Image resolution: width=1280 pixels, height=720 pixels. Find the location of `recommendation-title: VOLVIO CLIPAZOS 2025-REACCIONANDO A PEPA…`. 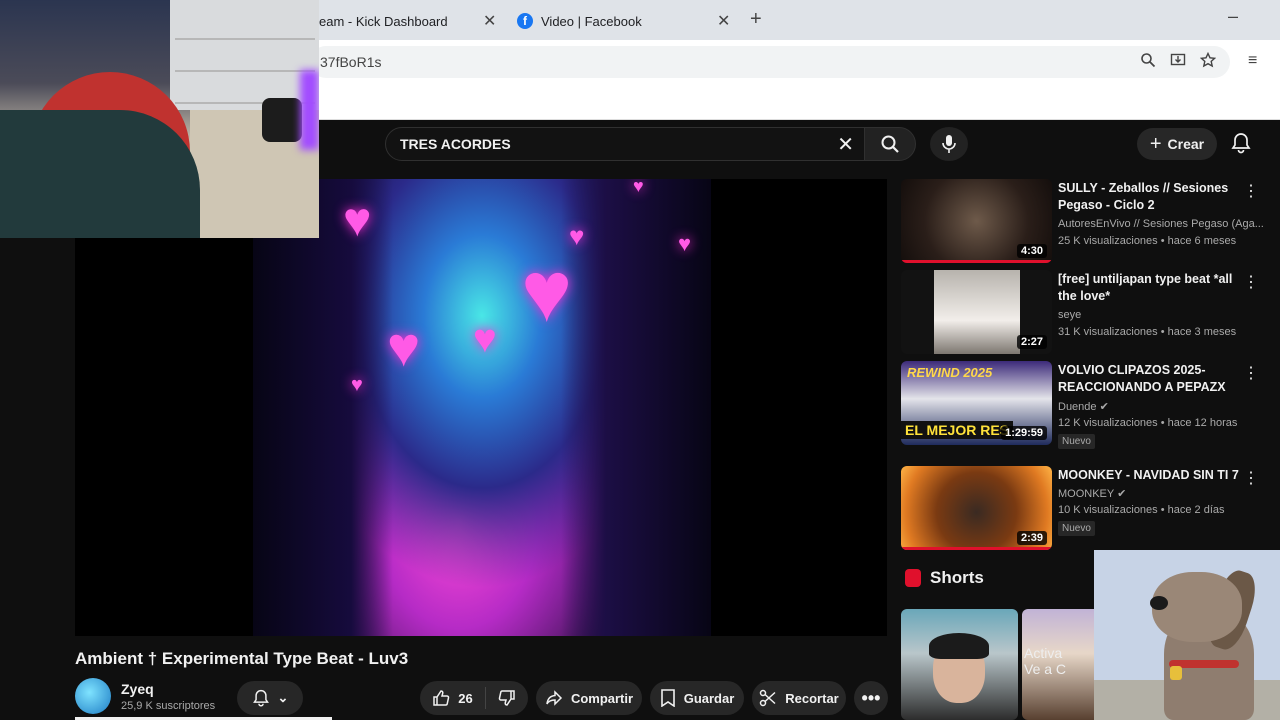

recommendation-title: VOLVIO CLIPAZOS 2025-REACCIONANDO A PEPA… is located at coordinates (1153, 379).